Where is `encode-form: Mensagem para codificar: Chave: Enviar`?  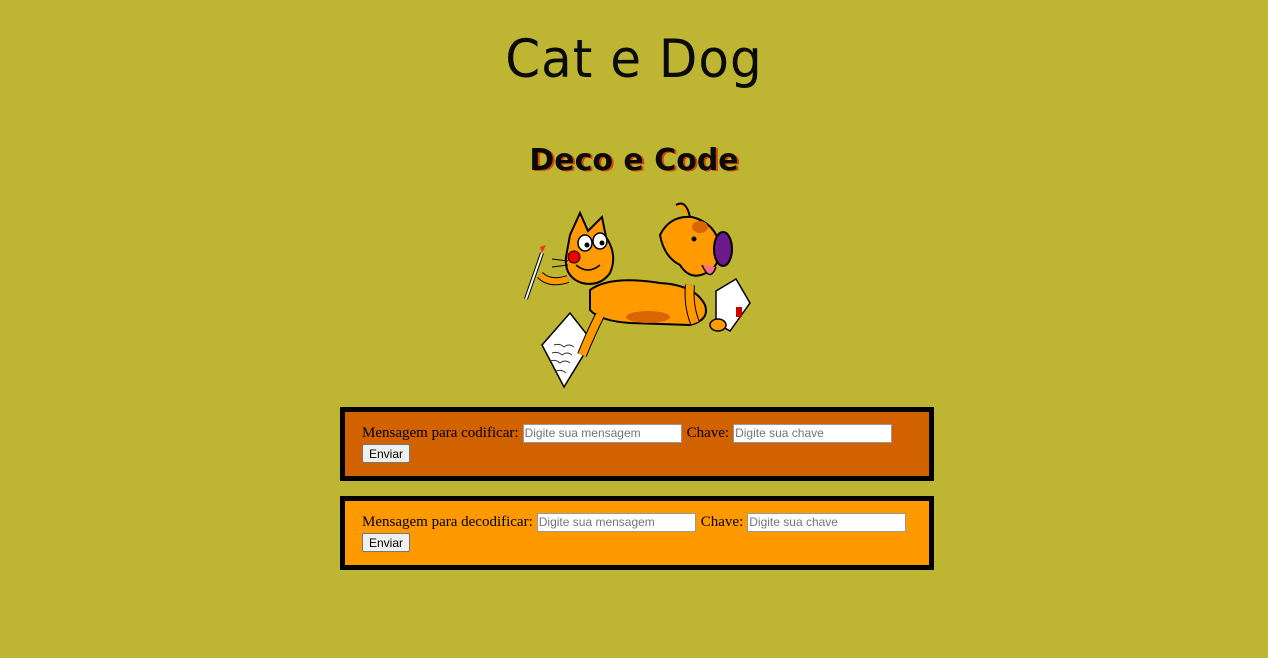 encode-form: Mensagem para codificar: Chave: Enviar is located at coordinates (637, 444).